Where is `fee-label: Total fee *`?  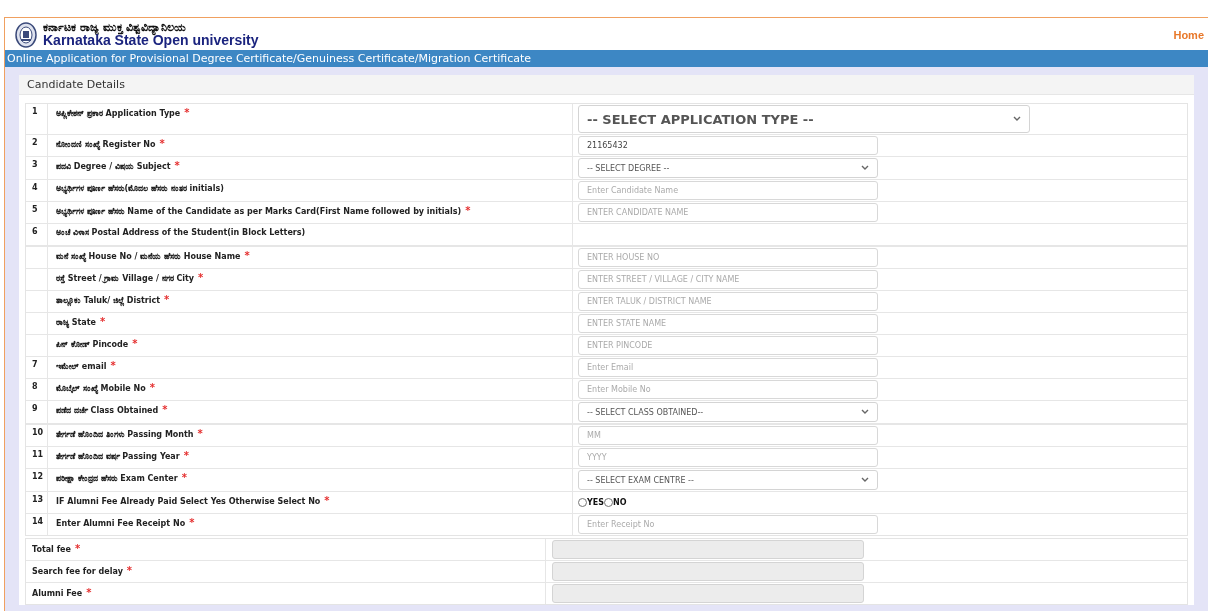
fee-label: Total fee * is located at coordinates (286, 549).